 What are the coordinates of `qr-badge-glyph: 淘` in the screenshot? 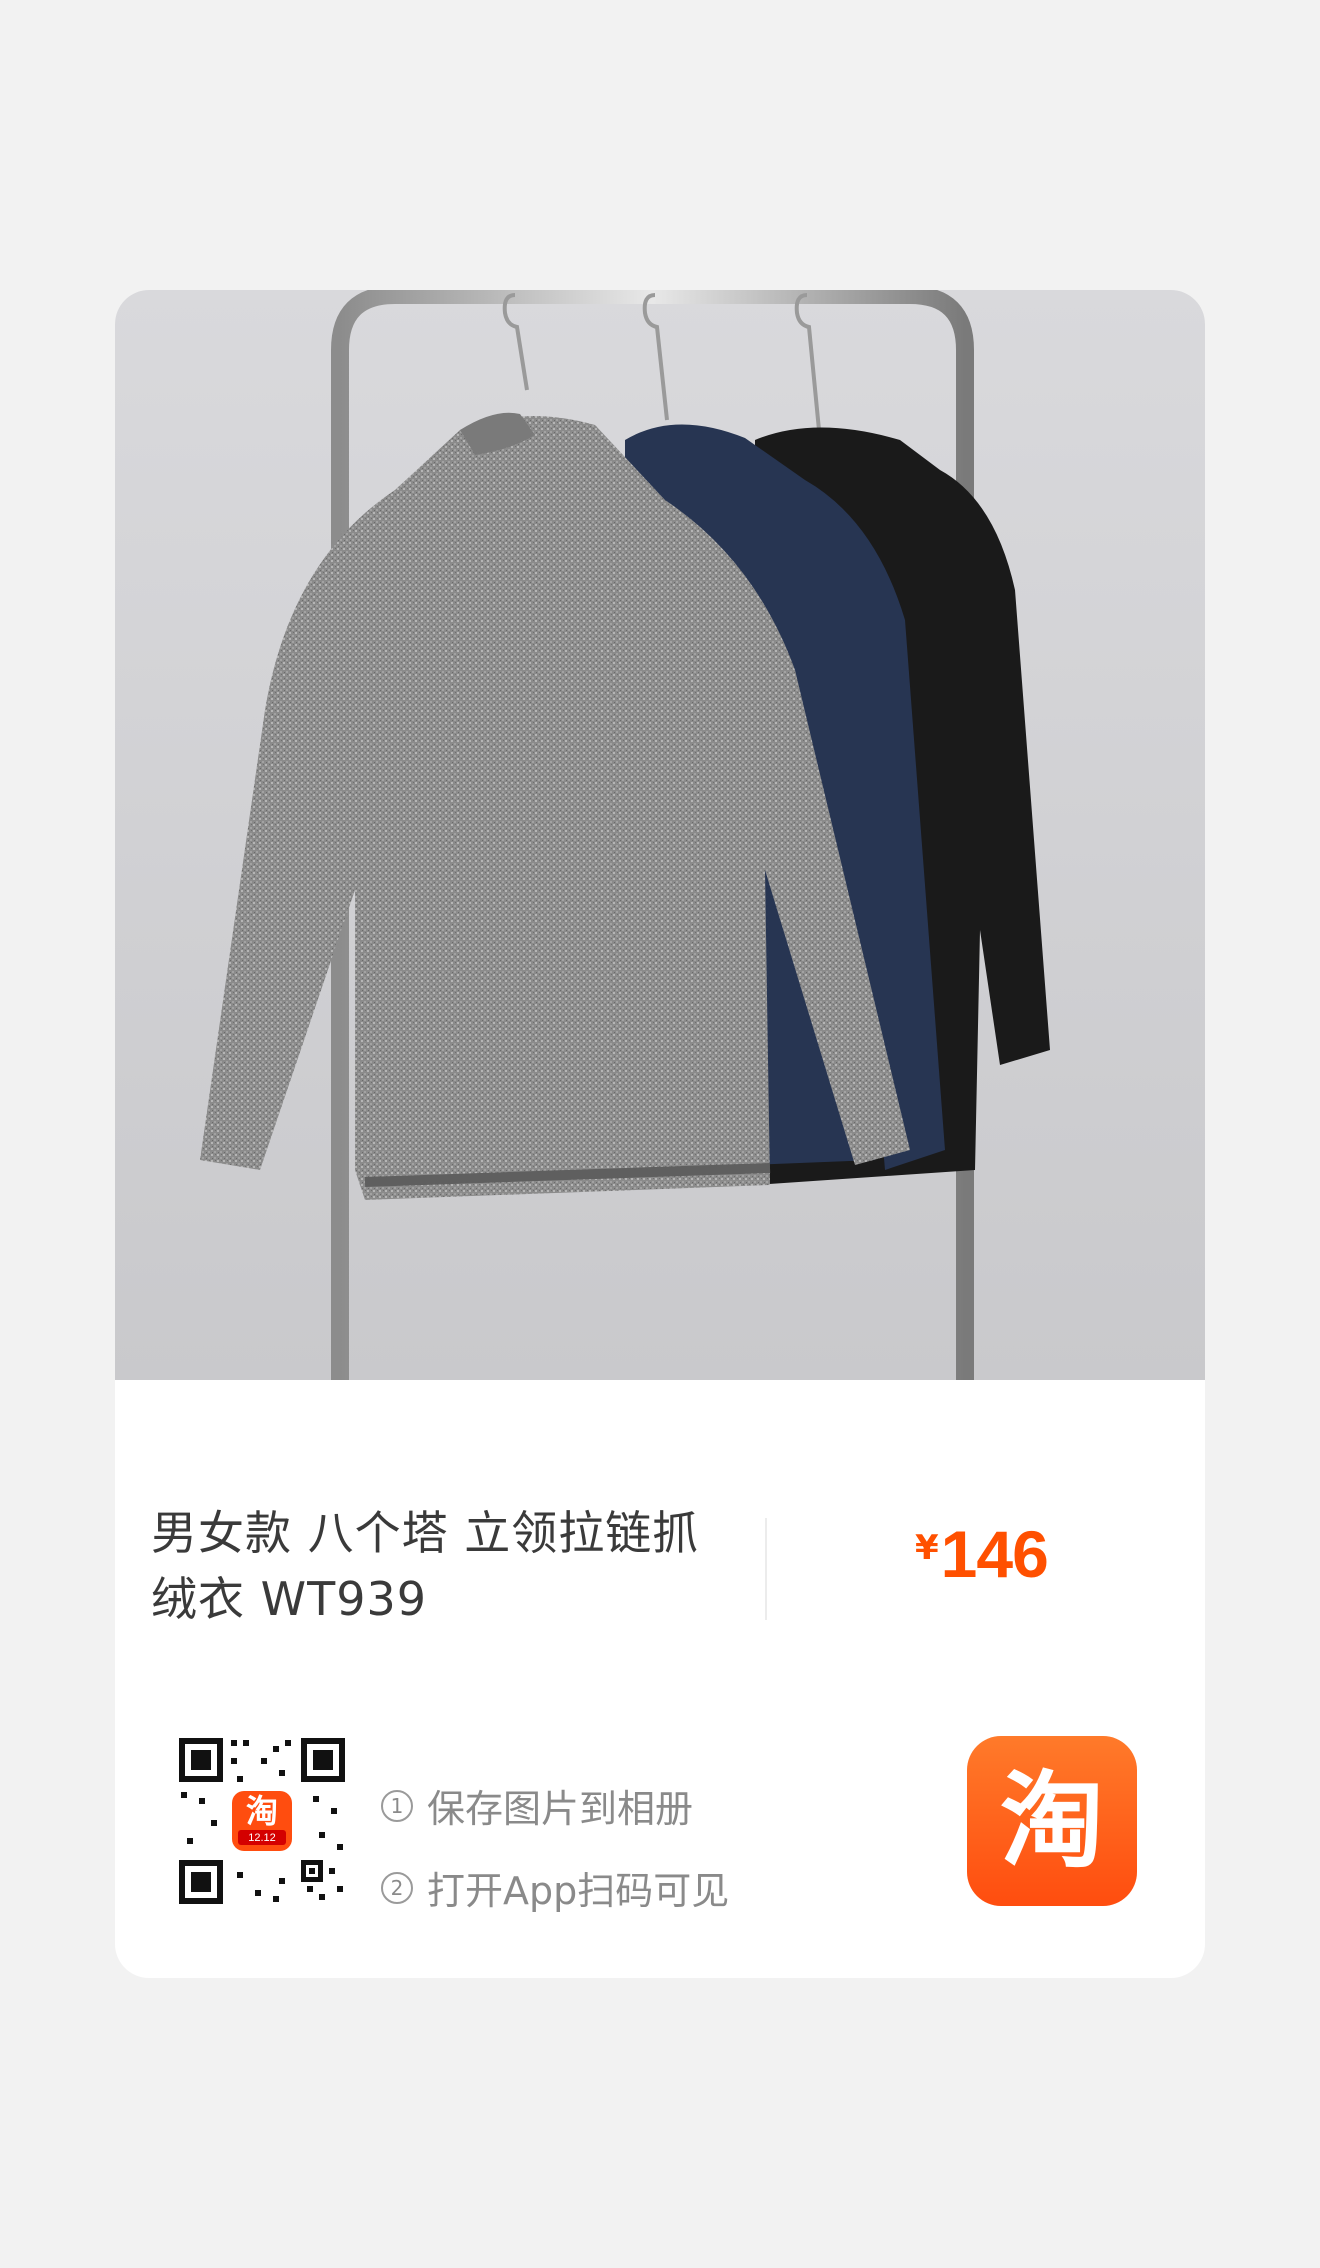 It's located at (261, 1811).